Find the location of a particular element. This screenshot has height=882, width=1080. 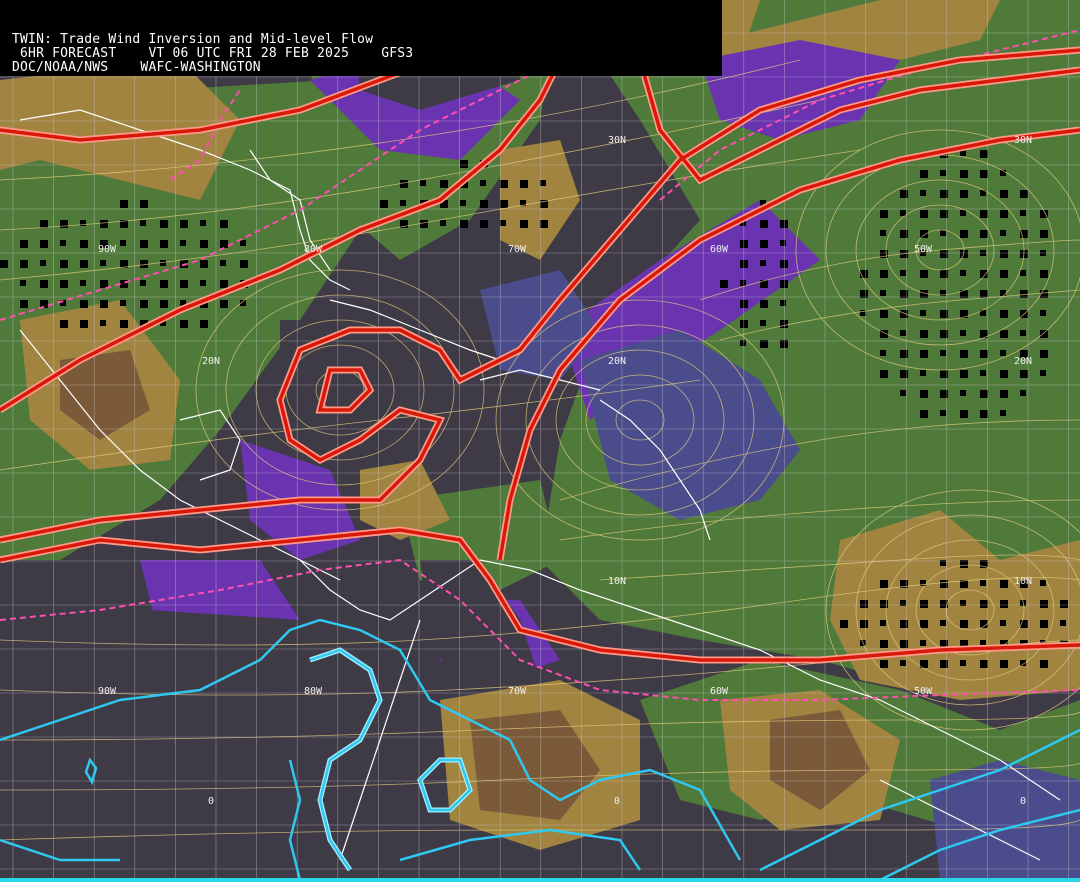

lat-label-0: 0 is located at coordinates (211, 801).